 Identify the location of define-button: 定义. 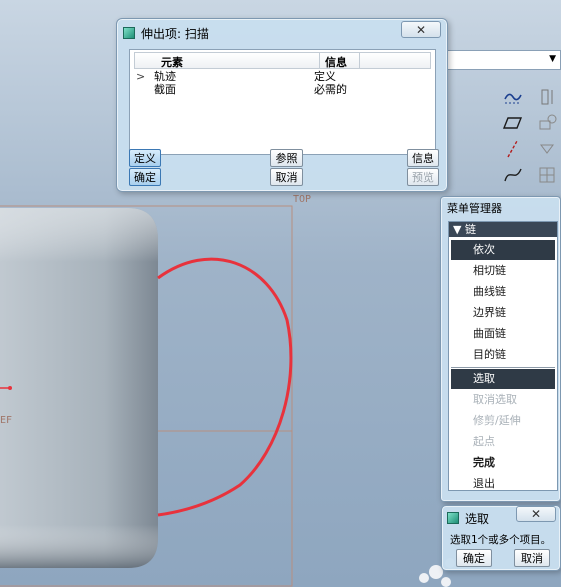
(145, 158).